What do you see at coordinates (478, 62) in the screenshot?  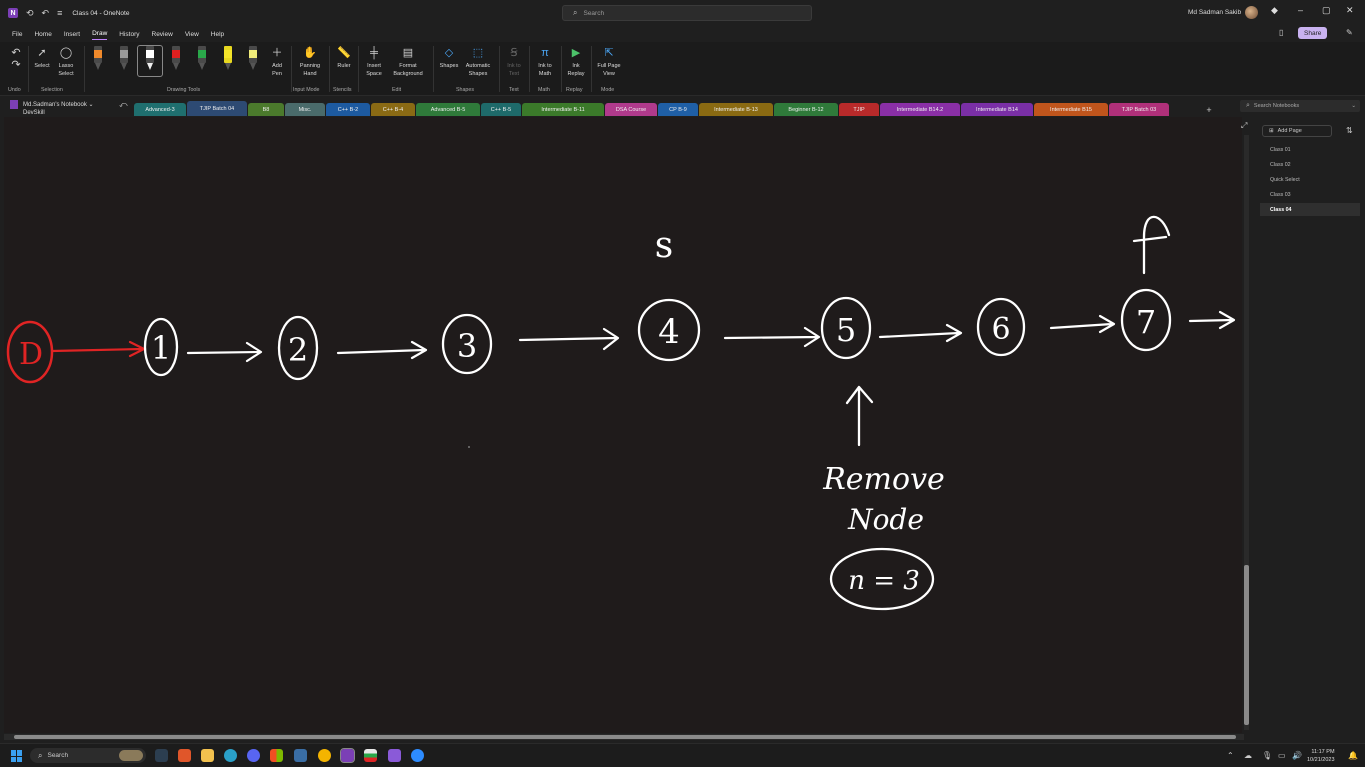 I see `automatic-shapes-button: ⬚ Automatic Shapes` at bounding box center [478, 62].